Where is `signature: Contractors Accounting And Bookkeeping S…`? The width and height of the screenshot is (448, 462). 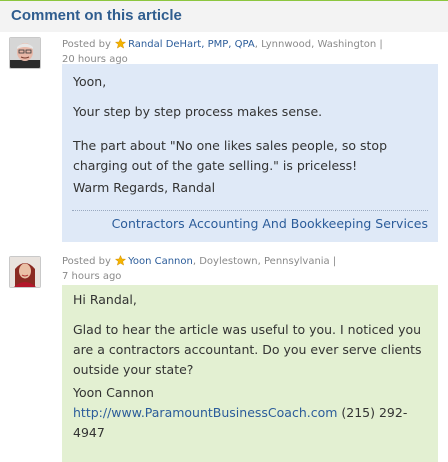 signature: Contractors Accounting And Bookkeeping S… is located at coordinates (250, 222).